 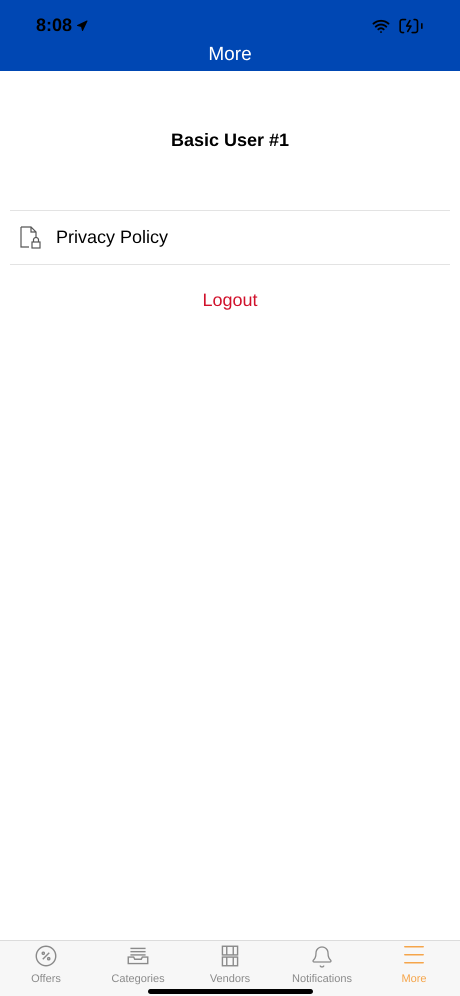 I want to click on tab-item: Offers, so click(x=46, y=968).